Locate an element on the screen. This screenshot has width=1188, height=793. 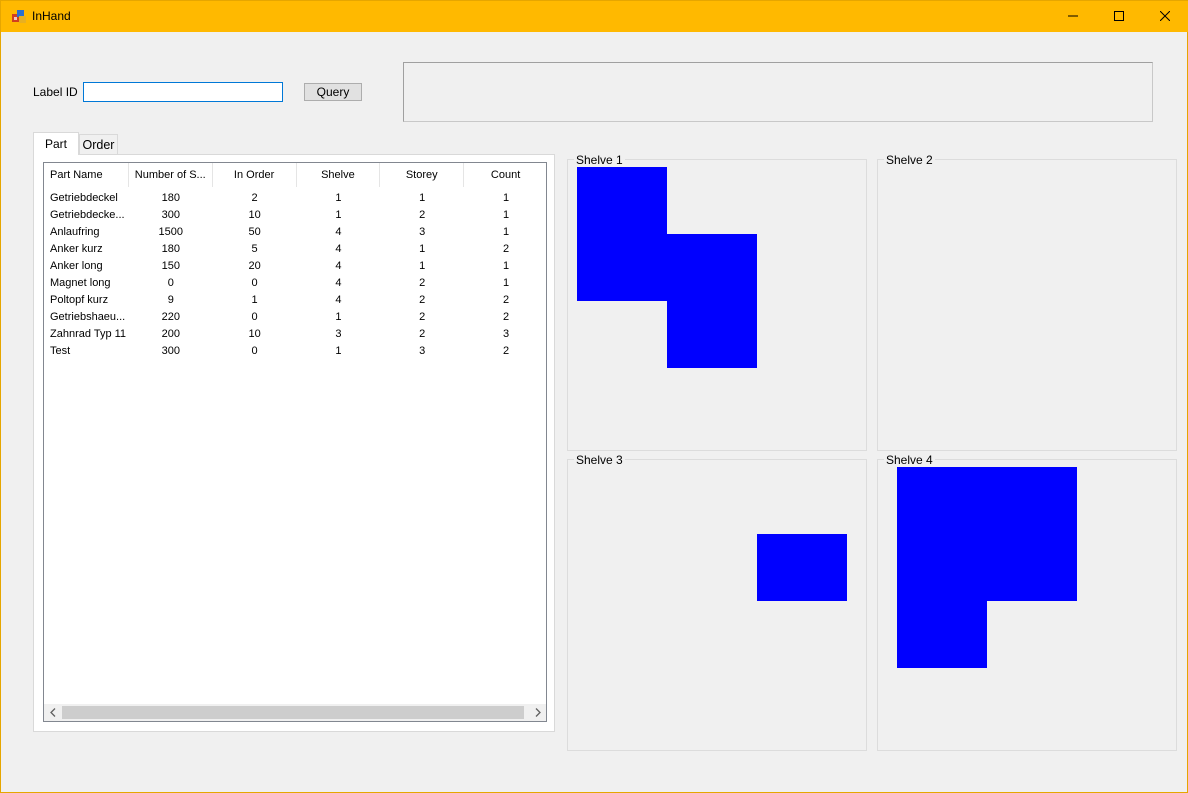
column-header-part-name: Part Name is located at coordinates (86, 175).